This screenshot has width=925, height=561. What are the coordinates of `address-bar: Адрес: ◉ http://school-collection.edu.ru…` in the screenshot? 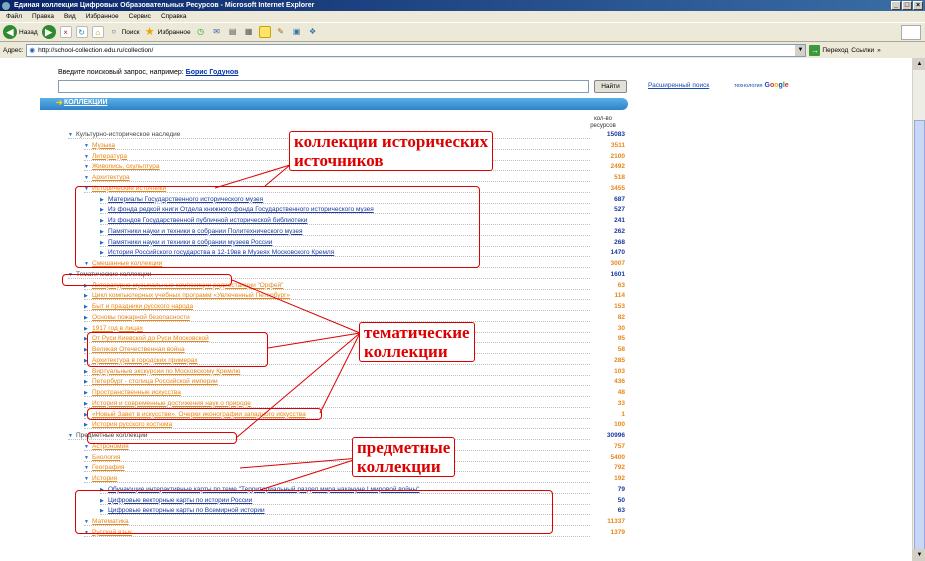 It's located at (462, 50).